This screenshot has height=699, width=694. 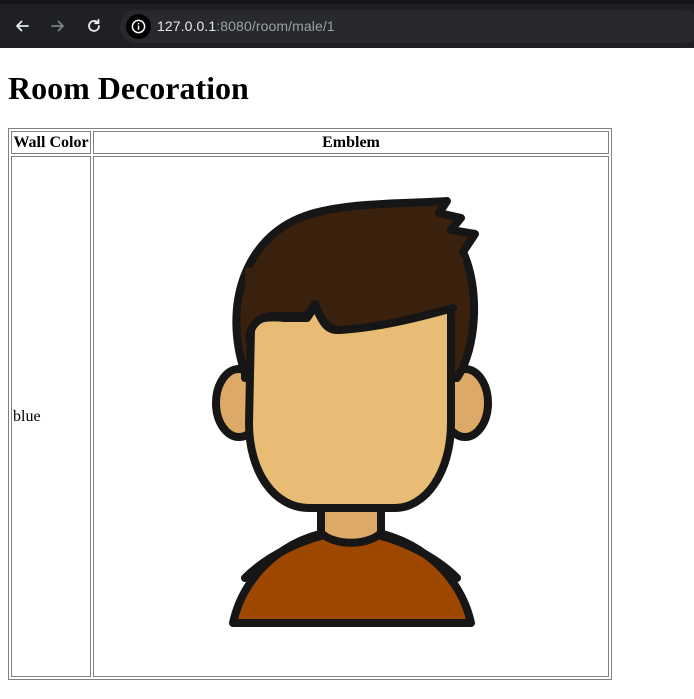 I want to click on avatar-face, so click(x=350, y=407).